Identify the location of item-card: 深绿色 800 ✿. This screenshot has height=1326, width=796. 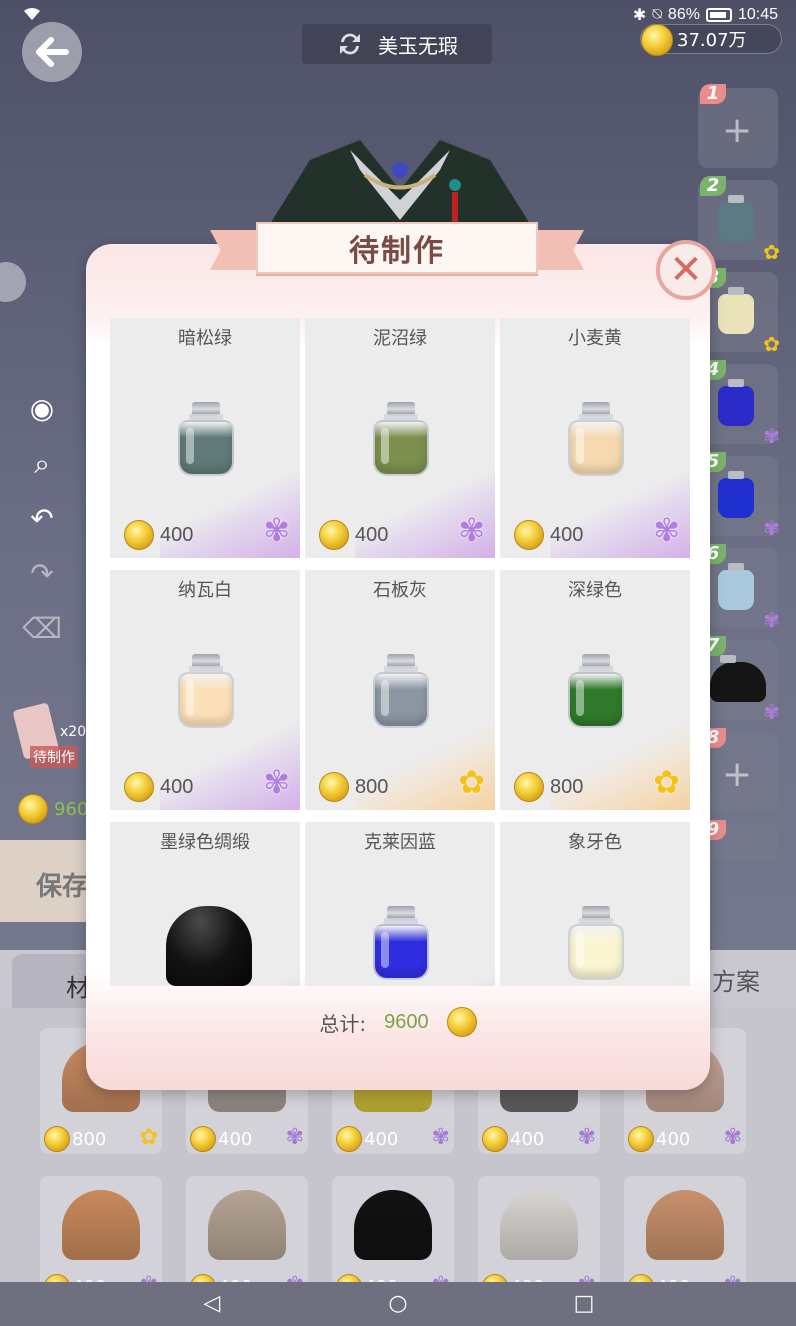
(595, 690).